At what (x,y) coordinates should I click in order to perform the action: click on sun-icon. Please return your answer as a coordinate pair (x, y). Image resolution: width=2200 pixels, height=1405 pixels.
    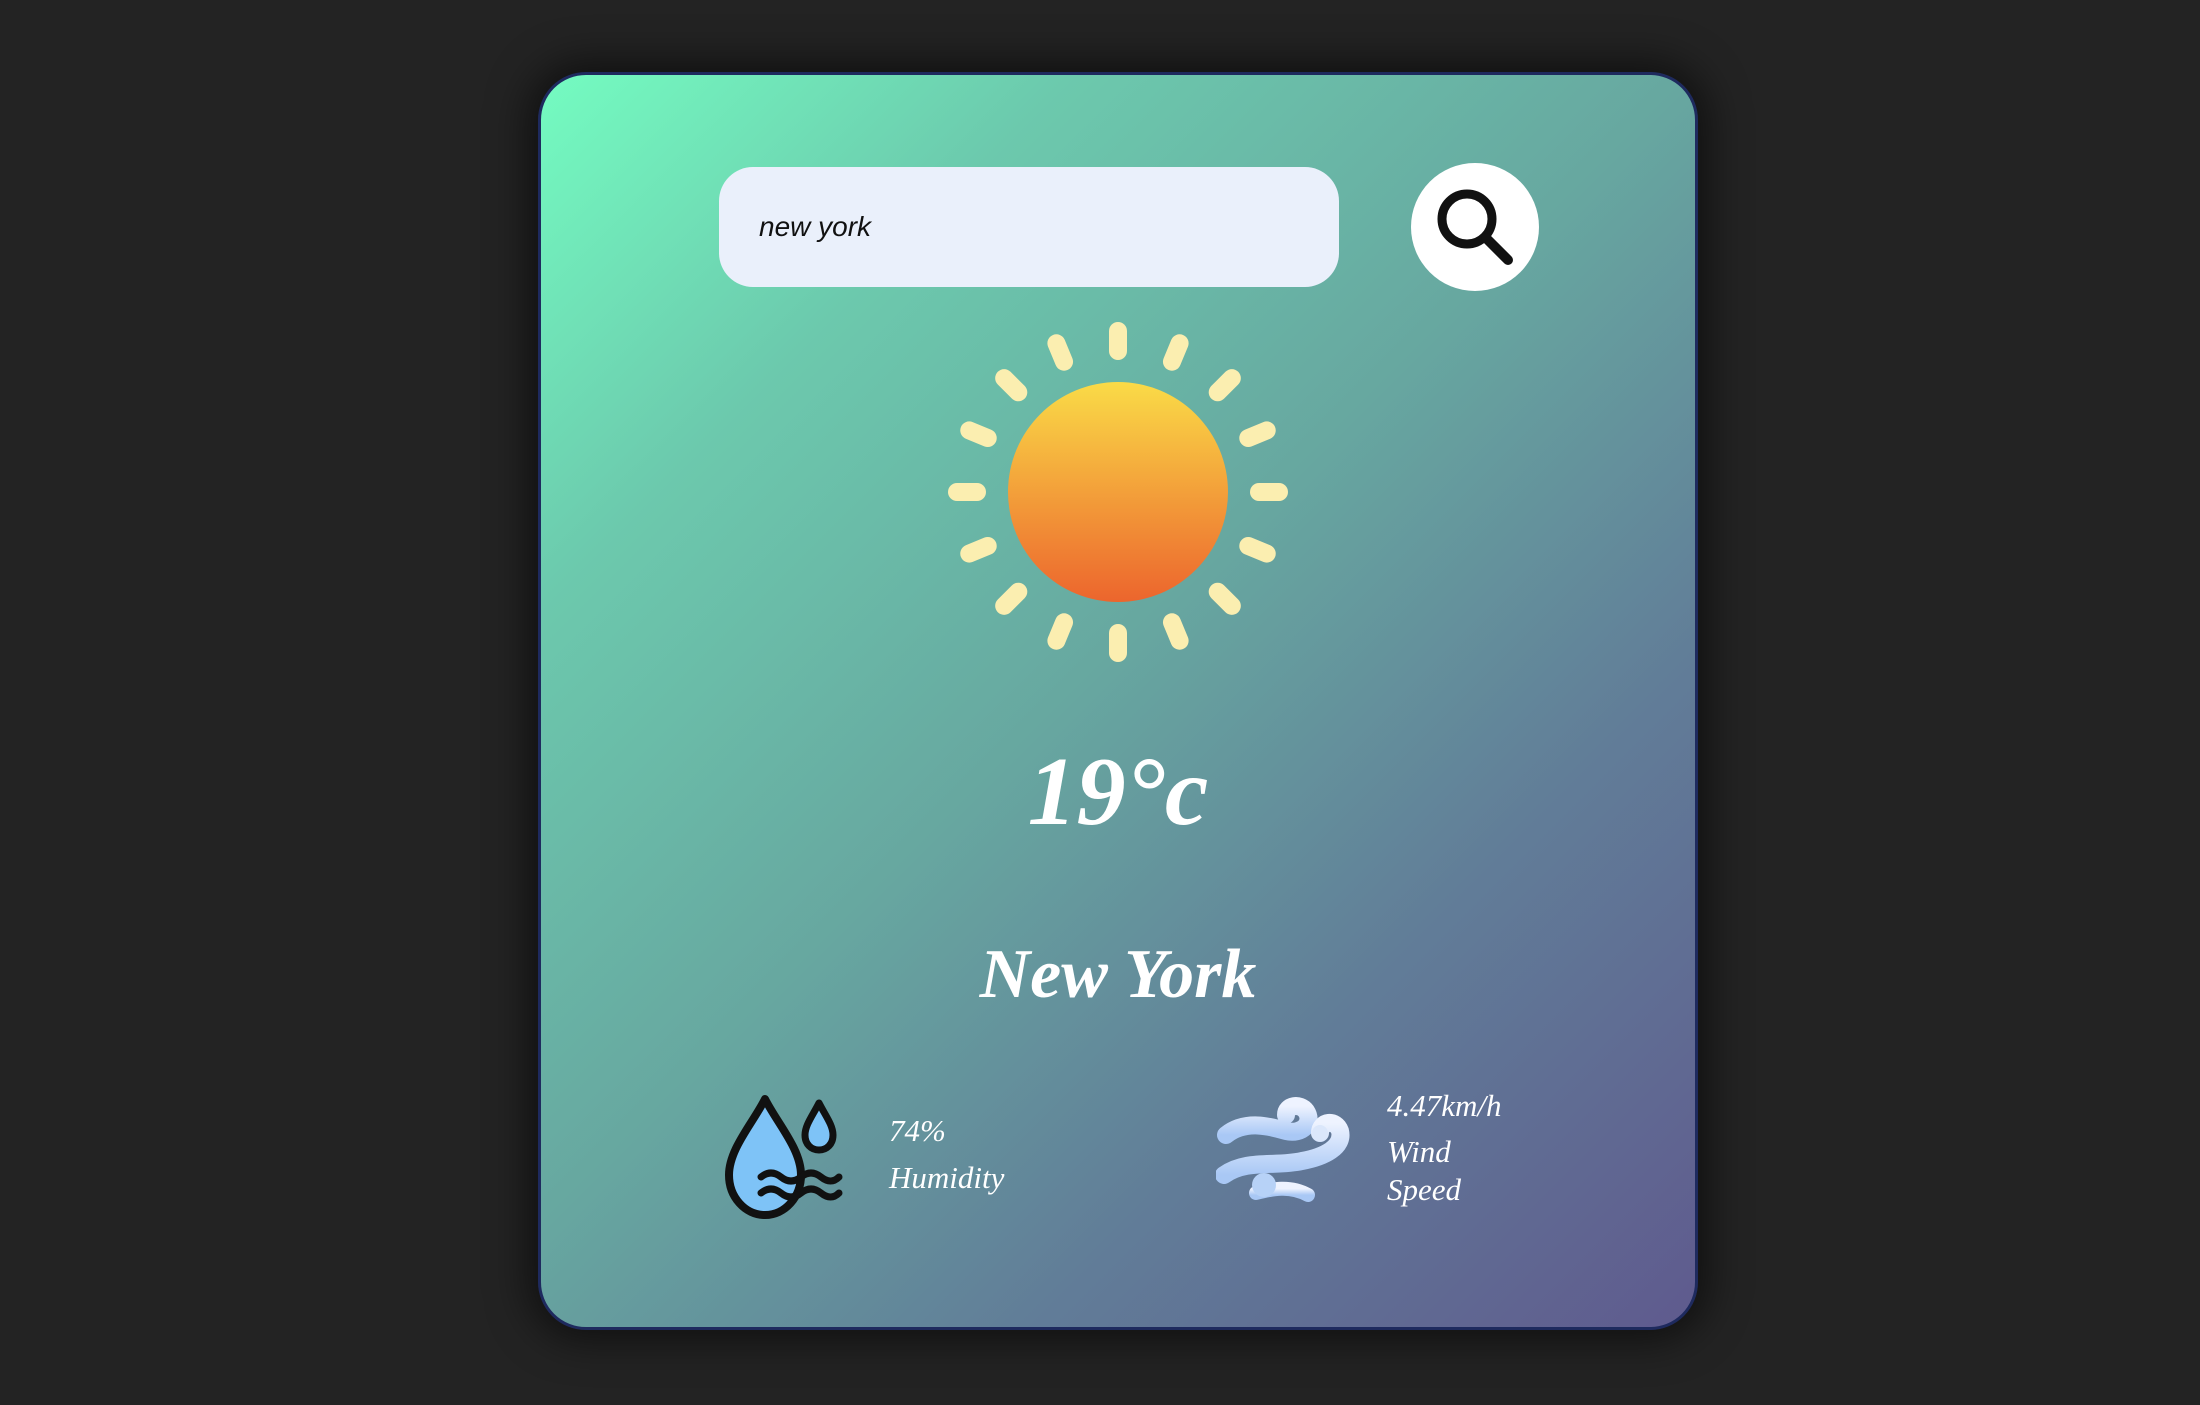
    Looking at the image, I should click on (1118, 492).